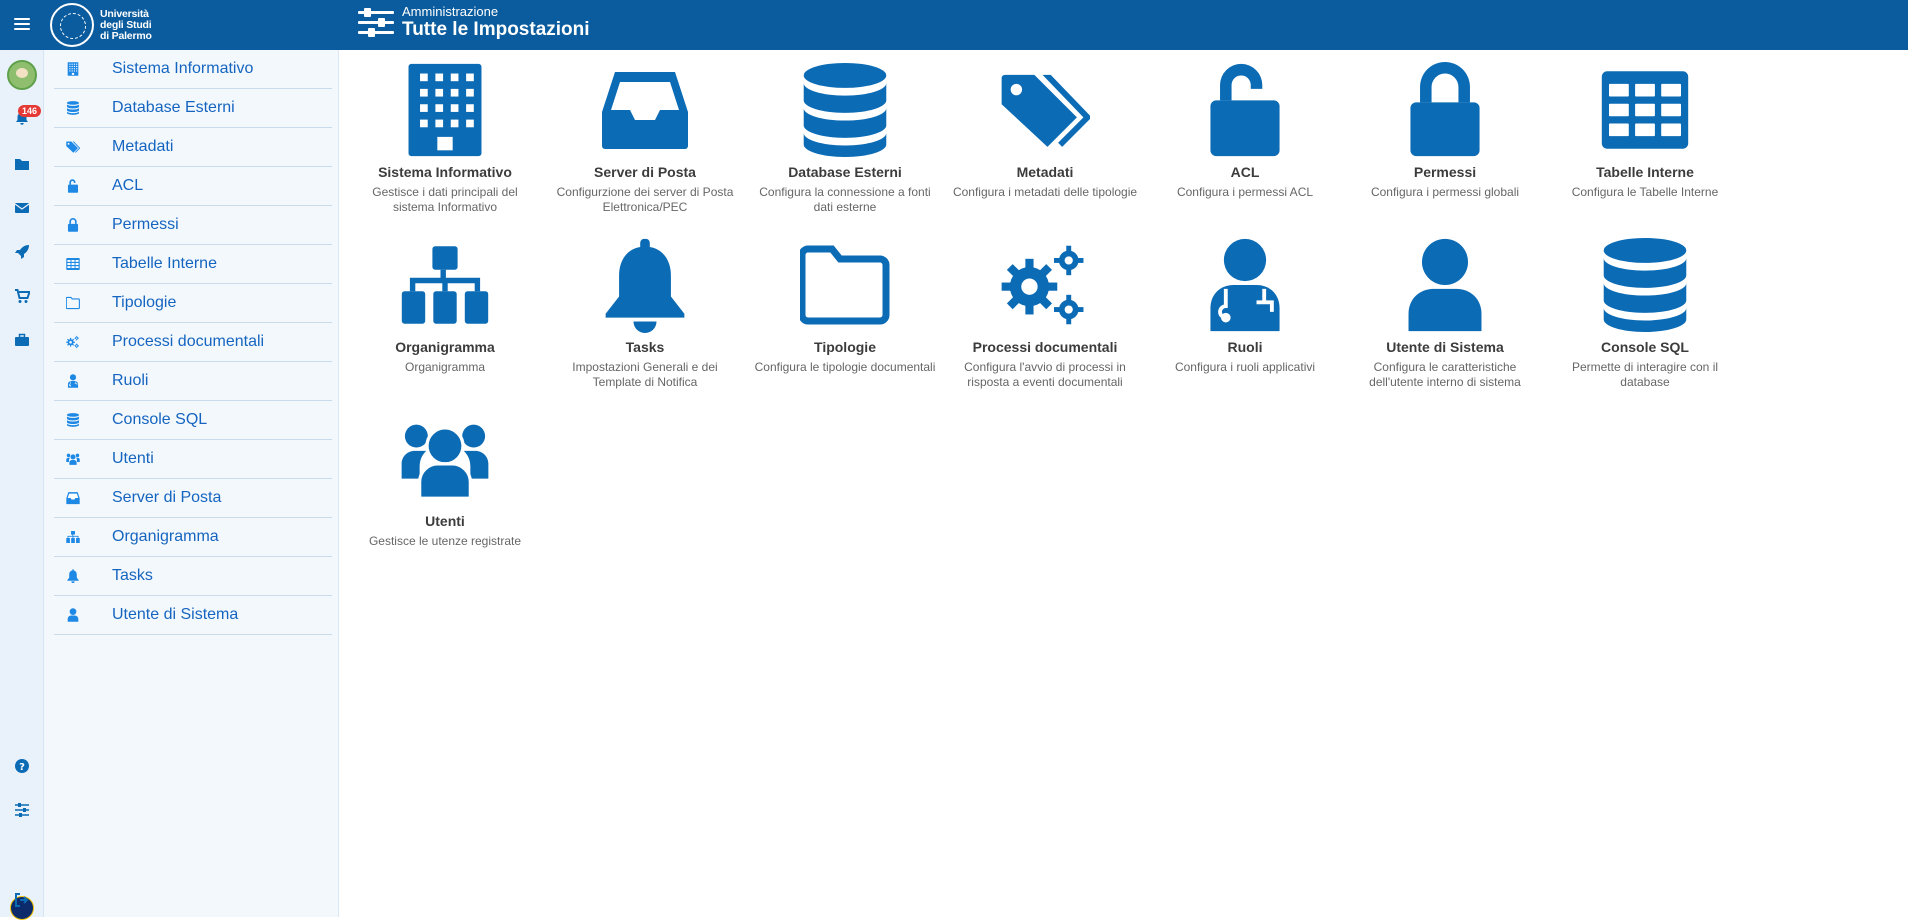  What do you see at coordinates (1645, 374) in the screenshot?
I see `card-description: Permette di interagire con il database` at bounding box center [1645, 374].